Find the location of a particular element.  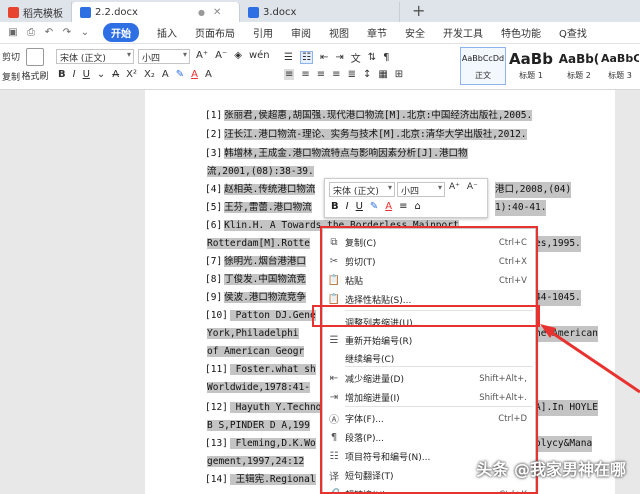

watermark: 头条 @我家男神在哪 is located at coordinates (551, 469).